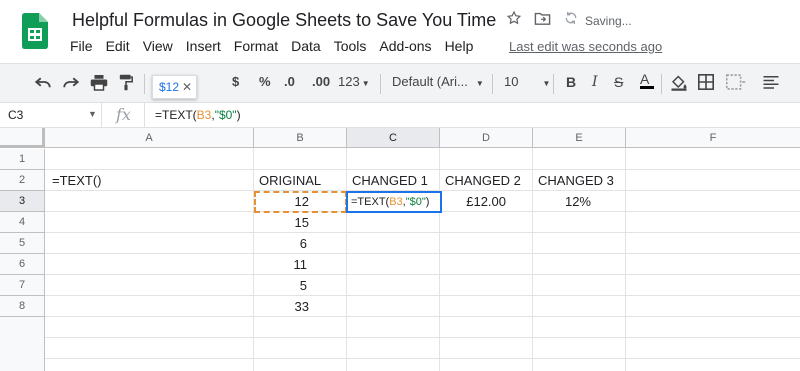 The height and width of the screenshot is (371, 800). Describe the element at coordinates (301, 180) in the screenshot. I see `cell-b2: ORIGINAL` at that location.